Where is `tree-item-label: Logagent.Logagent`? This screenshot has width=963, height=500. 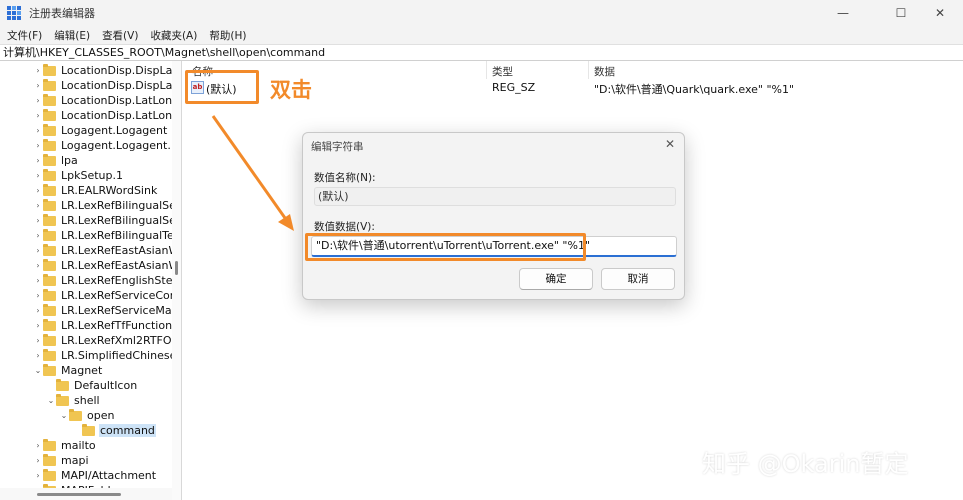
tree-item-label: Logagent.Logagent is located at coordinates (114, 130).